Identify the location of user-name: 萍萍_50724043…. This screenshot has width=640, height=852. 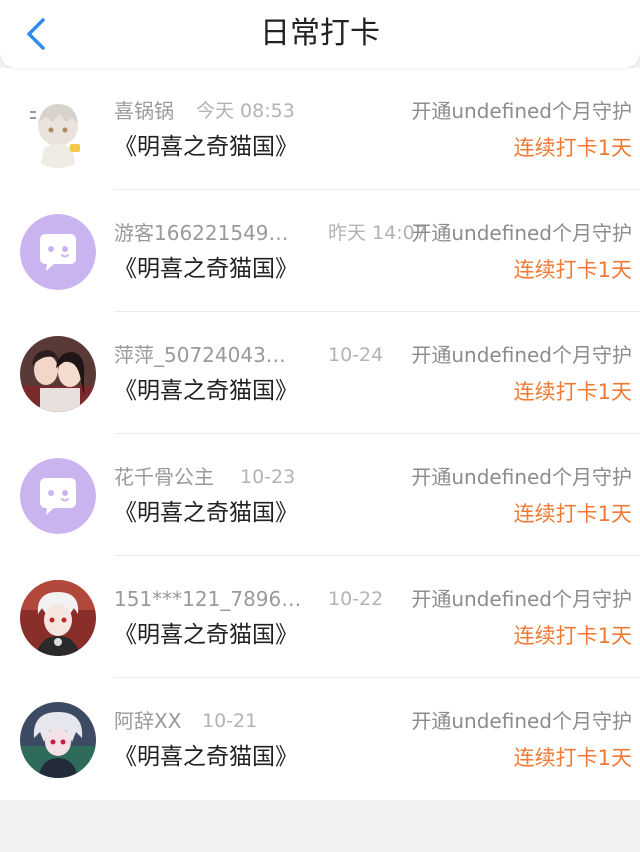
(200, 355).